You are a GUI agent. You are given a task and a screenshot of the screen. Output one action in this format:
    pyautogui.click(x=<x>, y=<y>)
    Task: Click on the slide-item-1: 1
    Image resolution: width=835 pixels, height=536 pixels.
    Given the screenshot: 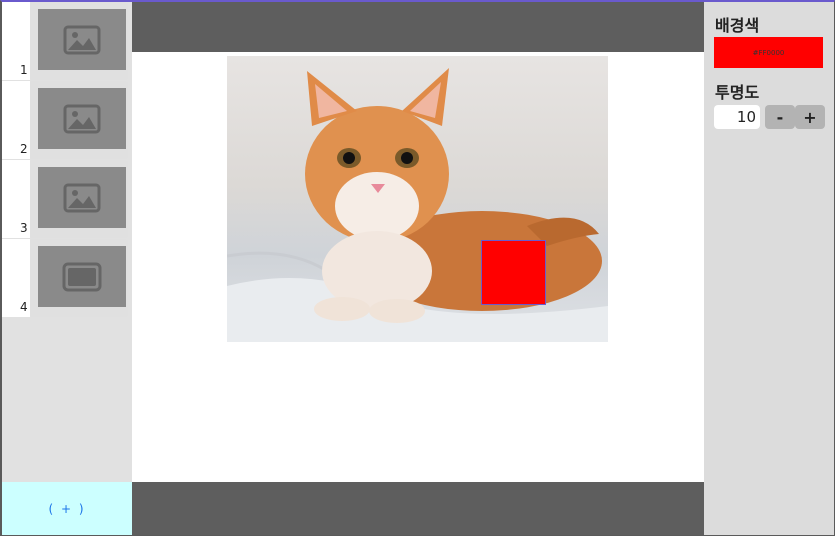 What is the action you would take?
    pyautogui.click(x=67, y=41)
    